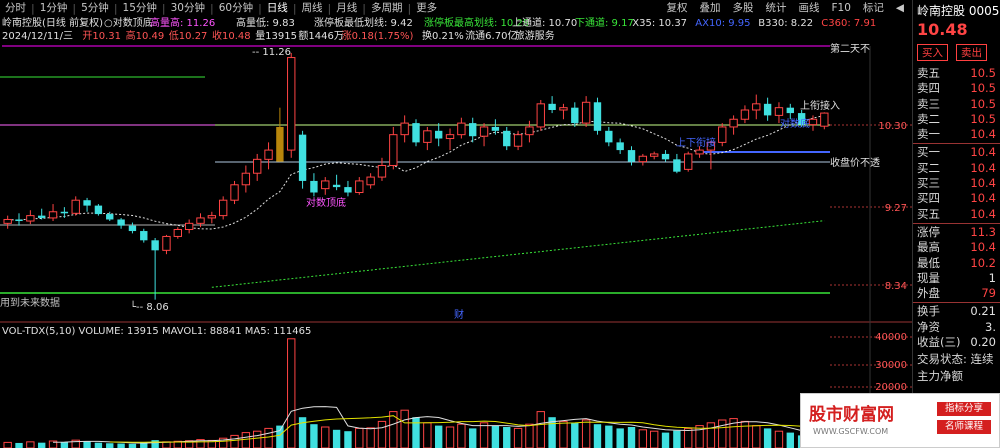 The image size is (1000, 448). I want to click on tab-3: 15分钟, so click(140, 8).